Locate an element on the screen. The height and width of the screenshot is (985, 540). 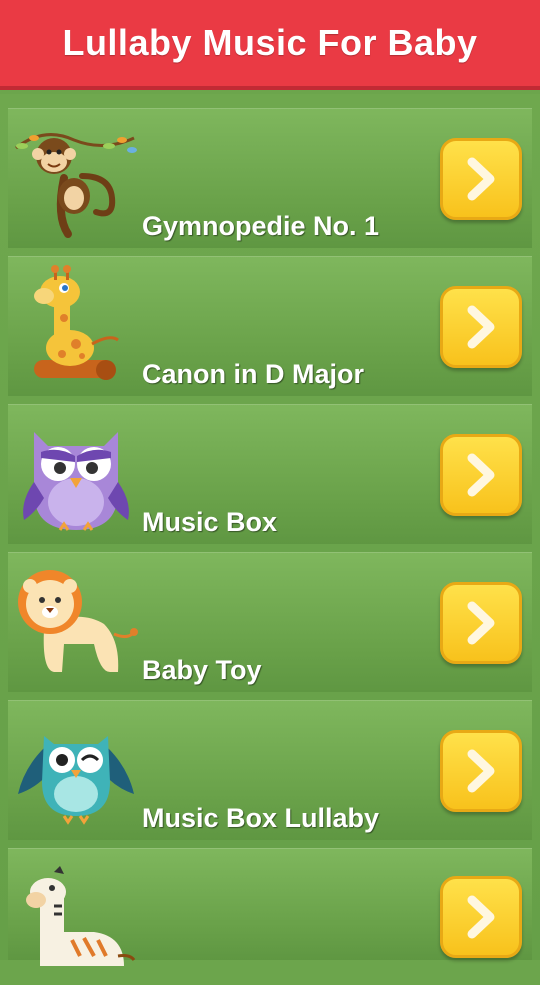
giraffe-icon is located at coordinates (76, 326).